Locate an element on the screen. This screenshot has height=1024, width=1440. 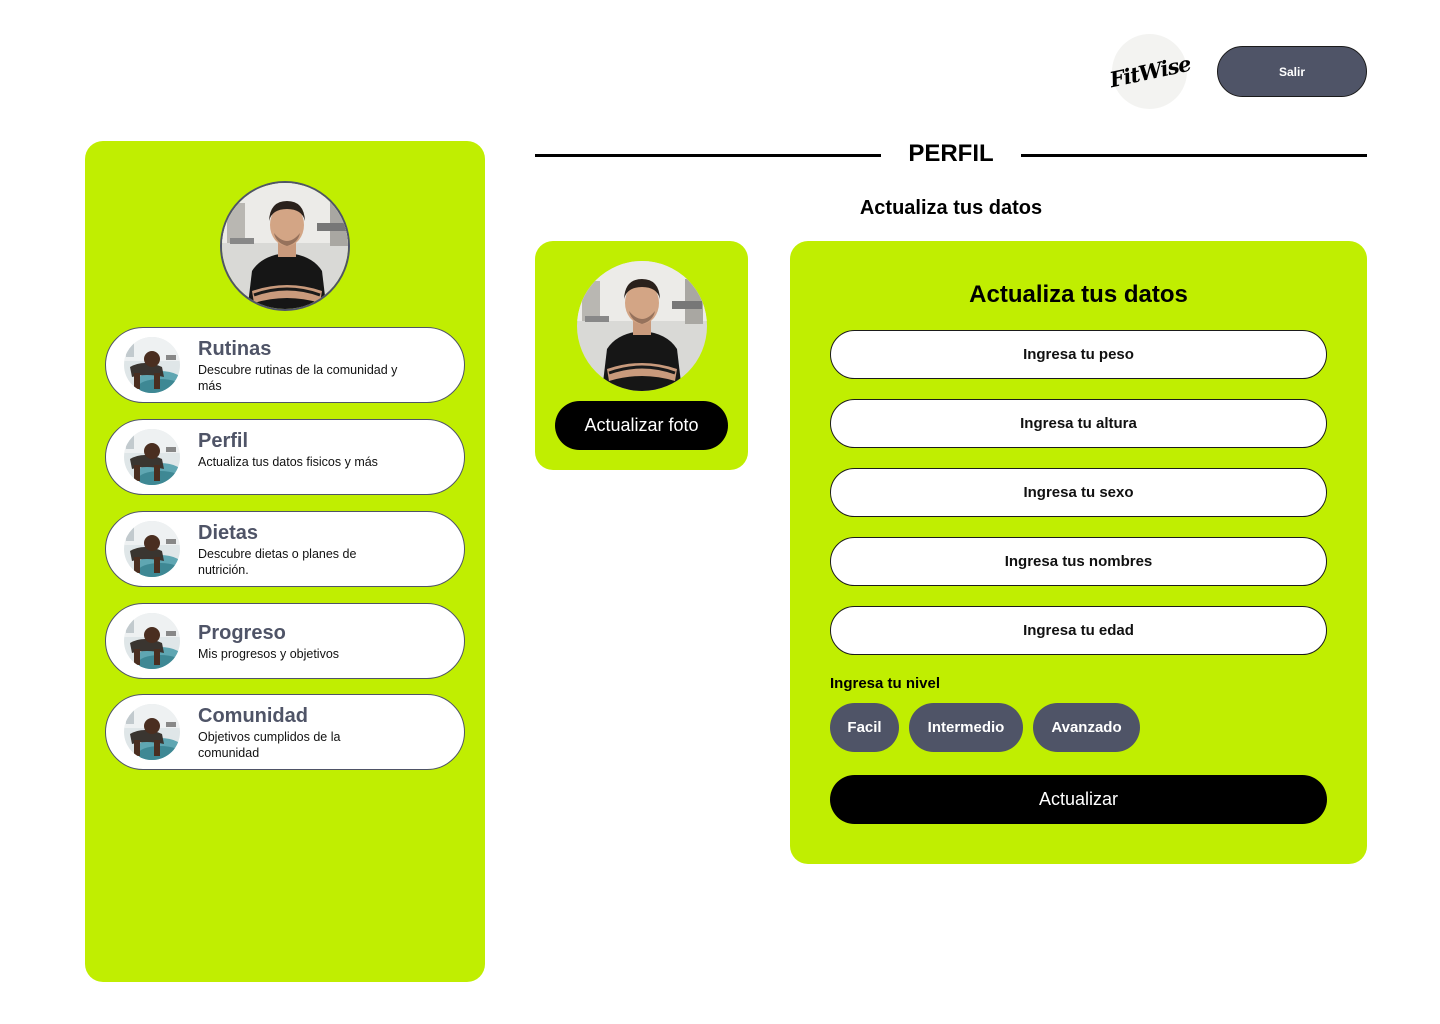
profile-photo is located at coordinates (642, 326).